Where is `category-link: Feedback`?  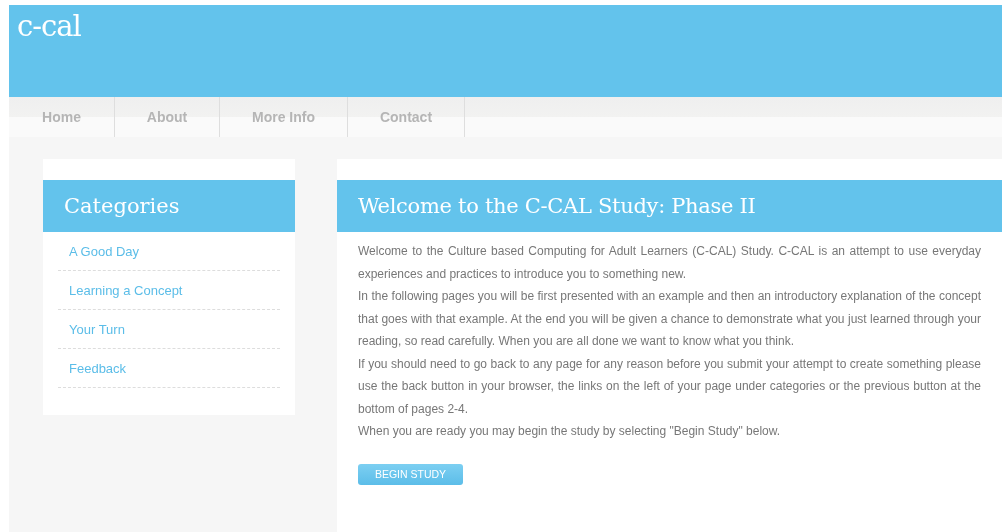
category-link: Feedback is located at coordinates (98, 368).